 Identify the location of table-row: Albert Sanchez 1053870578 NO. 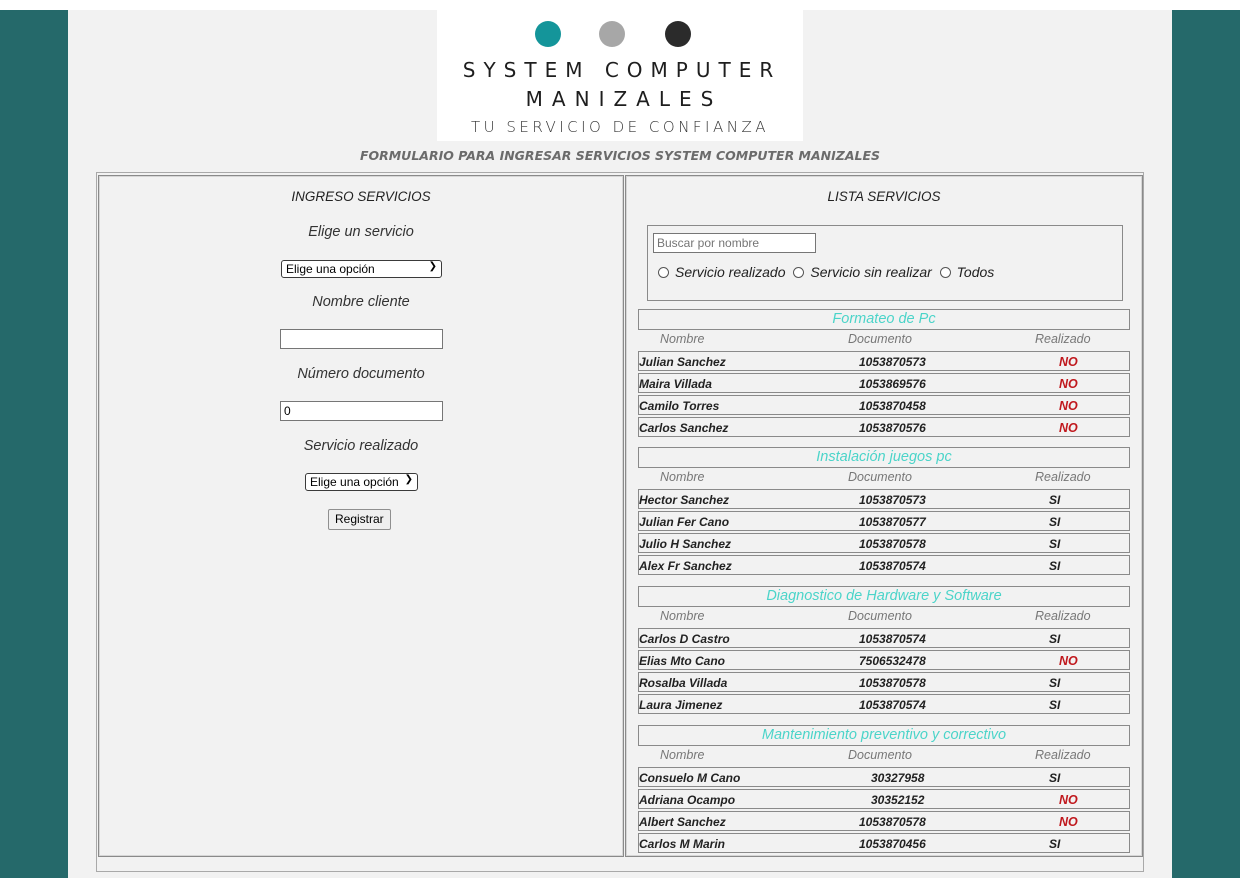
(884, 821).